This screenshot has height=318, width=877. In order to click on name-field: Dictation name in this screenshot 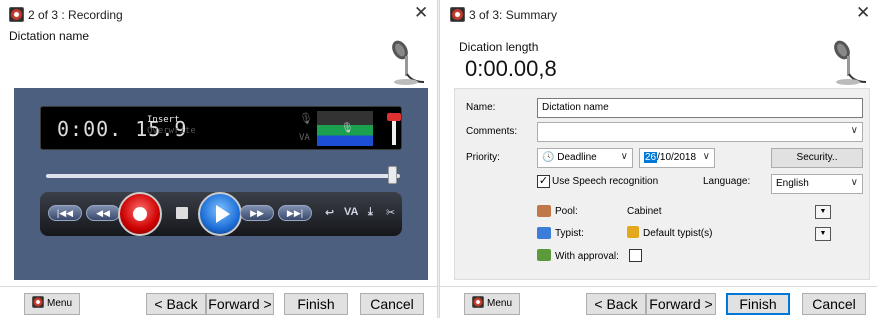, I will do `click(700, 108)`.